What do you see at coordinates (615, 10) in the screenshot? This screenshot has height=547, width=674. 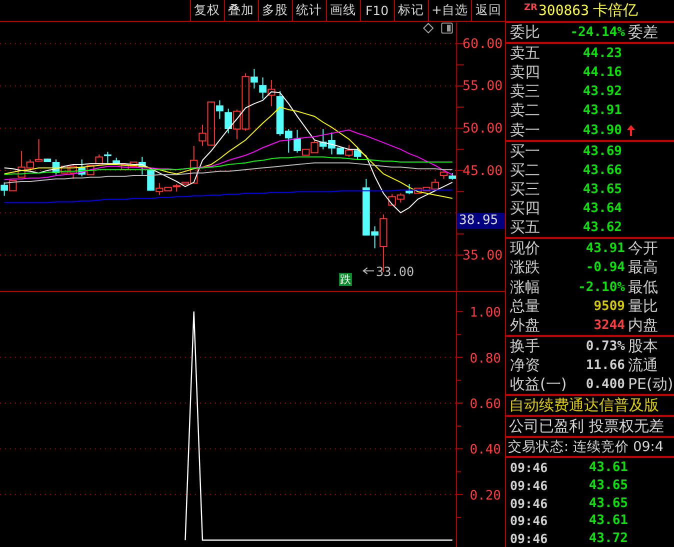 I see `stock-name: 卡倍亿` at bounding box center [615, 10].